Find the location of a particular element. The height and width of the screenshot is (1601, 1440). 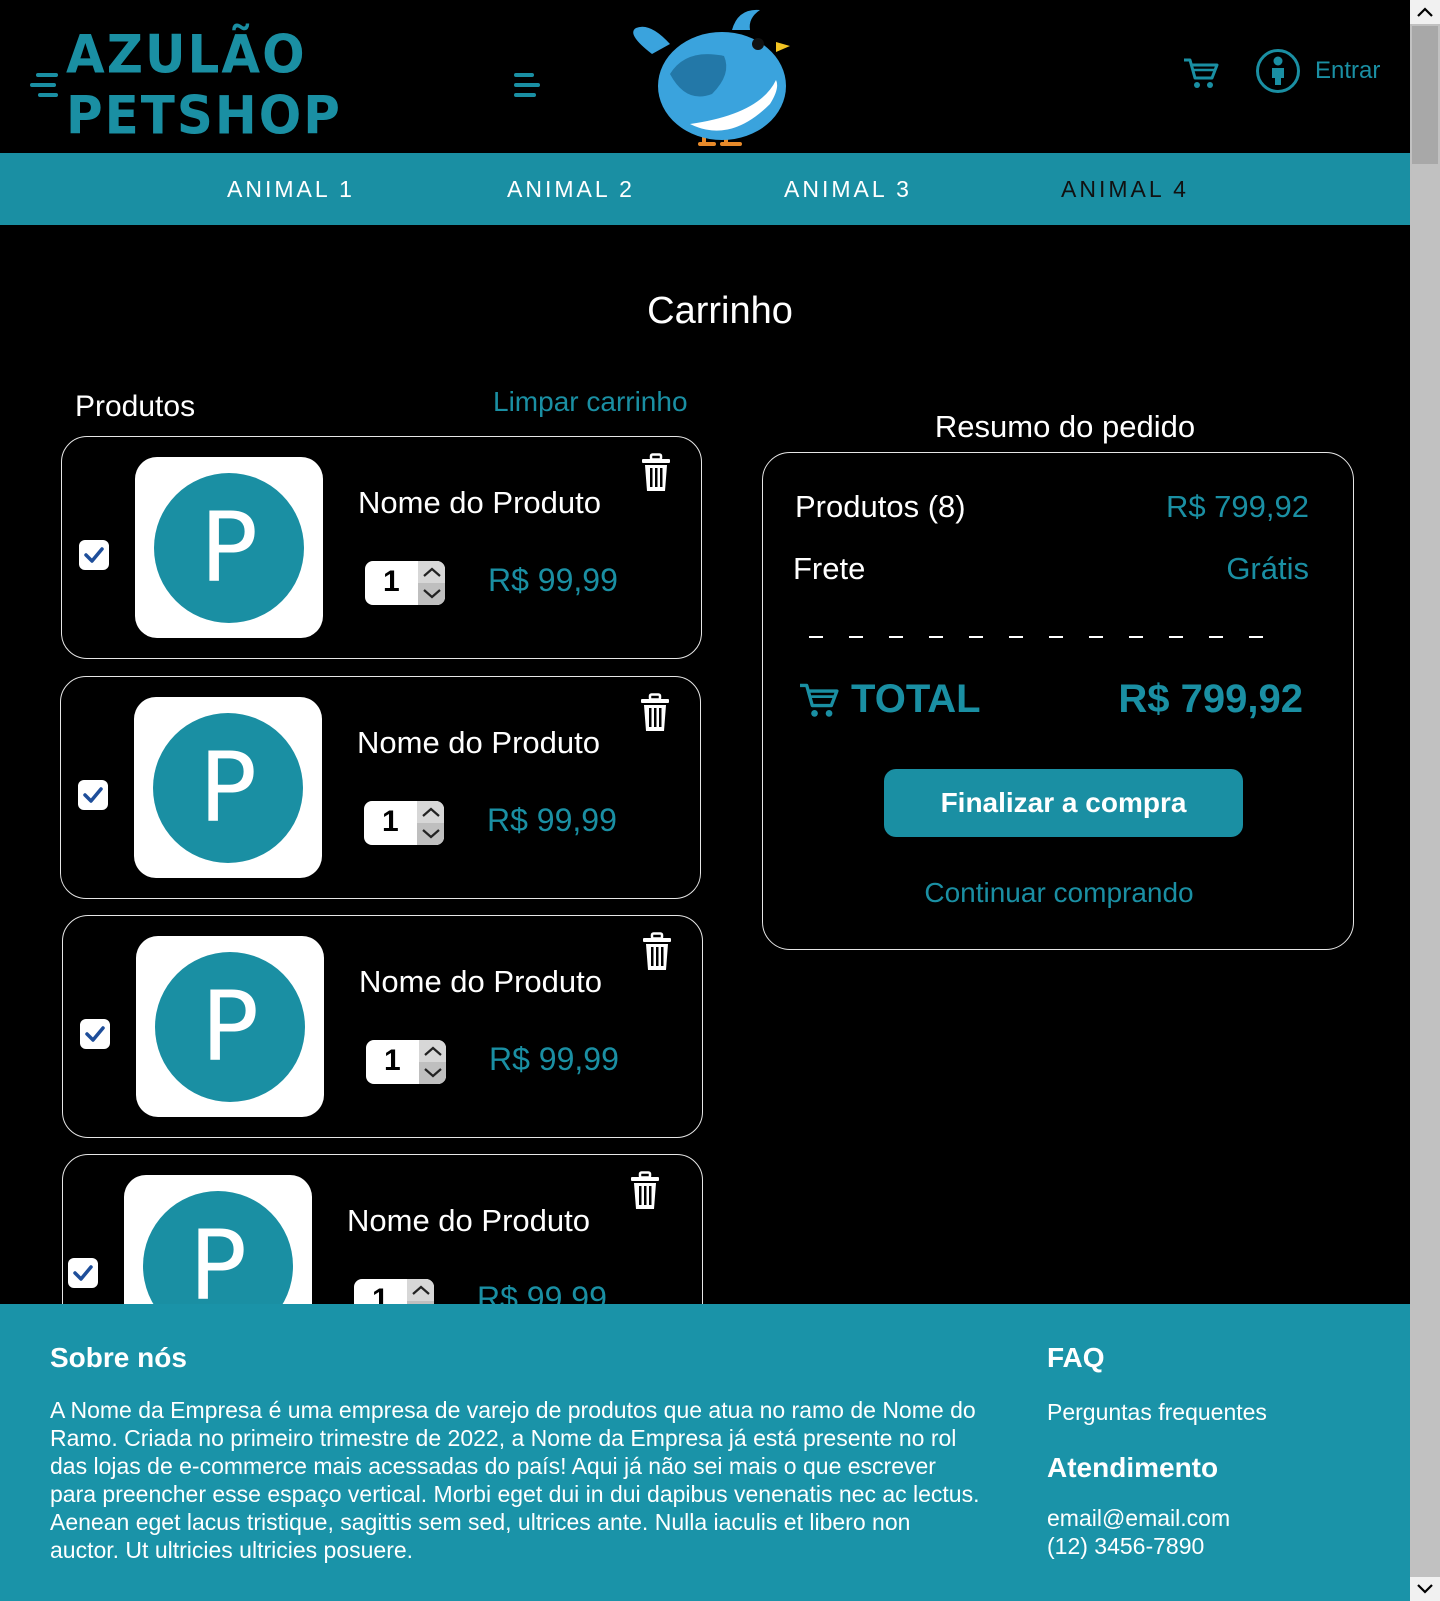

nav-item-animal-1: ANIMAL 1 is located at coordinates (291, 189).